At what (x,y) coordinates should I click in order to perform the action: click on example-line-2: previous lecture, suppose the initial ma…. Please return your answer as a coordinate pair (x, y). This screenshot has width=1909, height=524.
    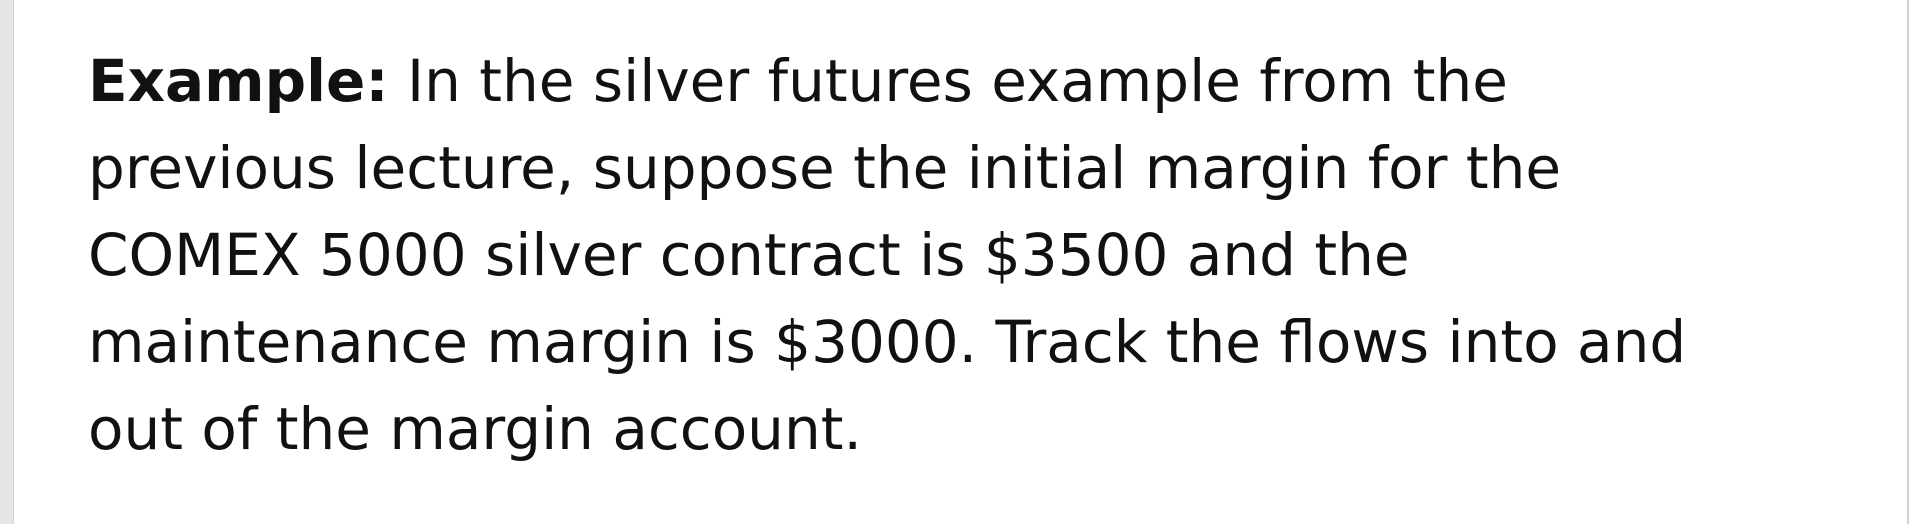
    Looking at the image, I should click on (825, 168).